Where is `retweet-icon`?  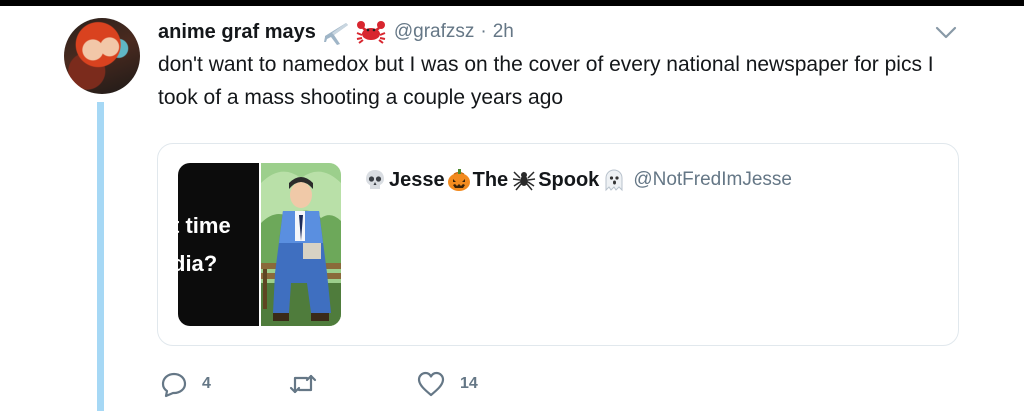
retweet-icon is located at coordinates (303, 384).